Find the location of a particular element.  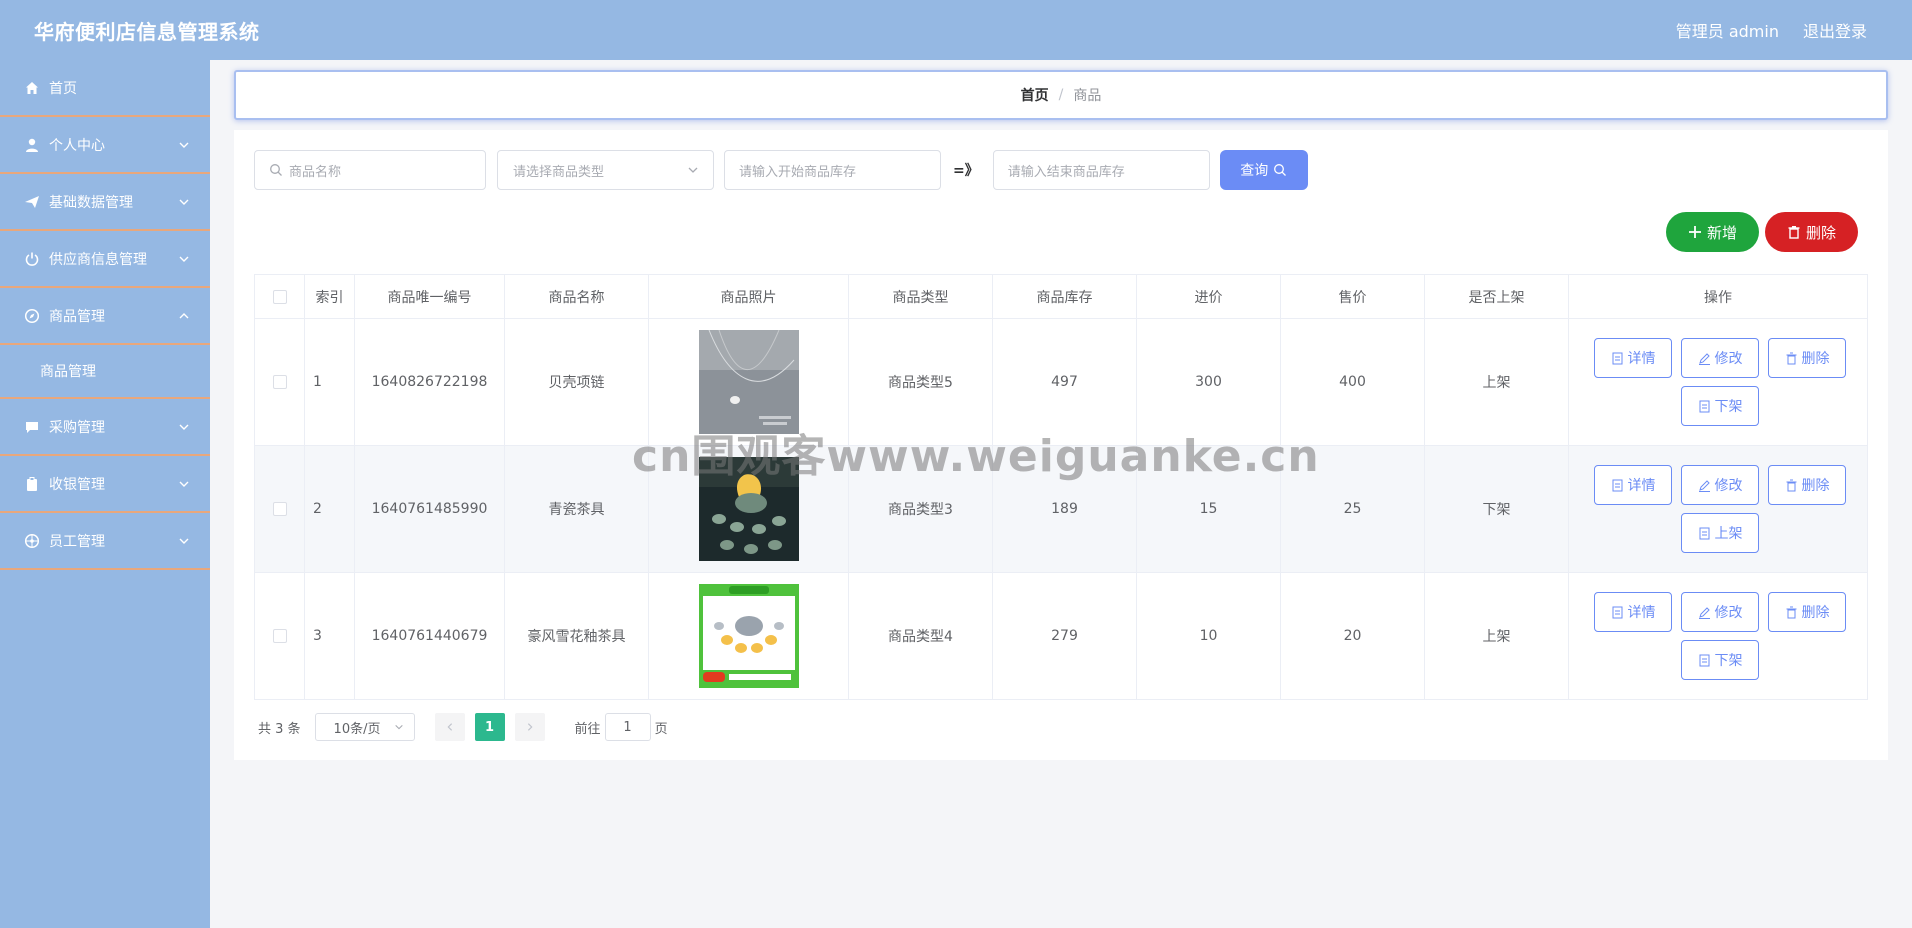

cell-price: 25 is located at coordinates (1352, 509).